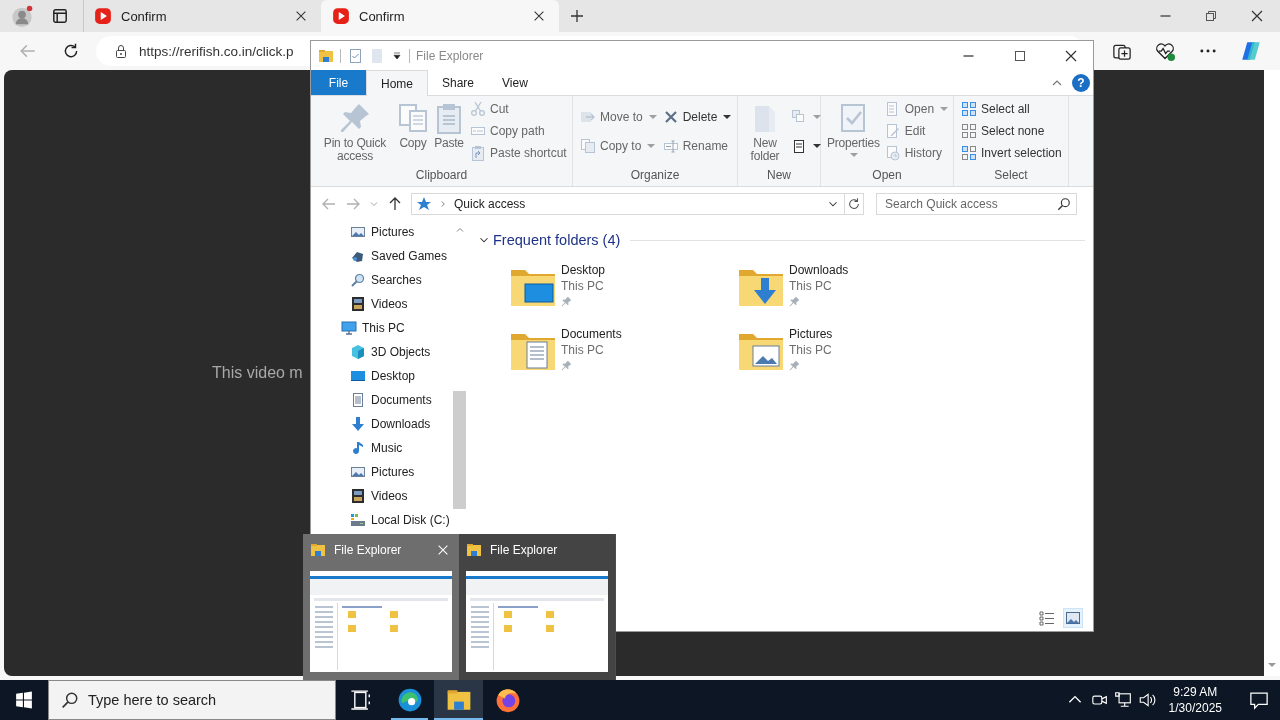  Describe the element at coordinates (588, 117) in the screenshot. I see `move-icon` at that location.